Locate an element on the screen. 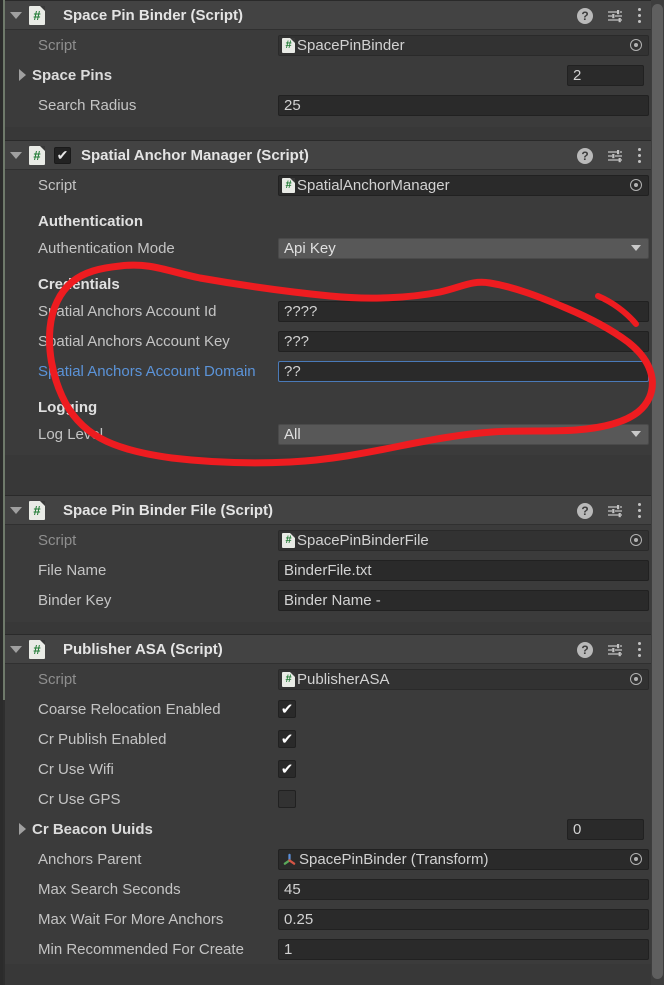 Image resolution: width=664 pixels, height=985 pixels. property-row-script: Script # SpacePinBinderFile is located at coordinates (328, 540).